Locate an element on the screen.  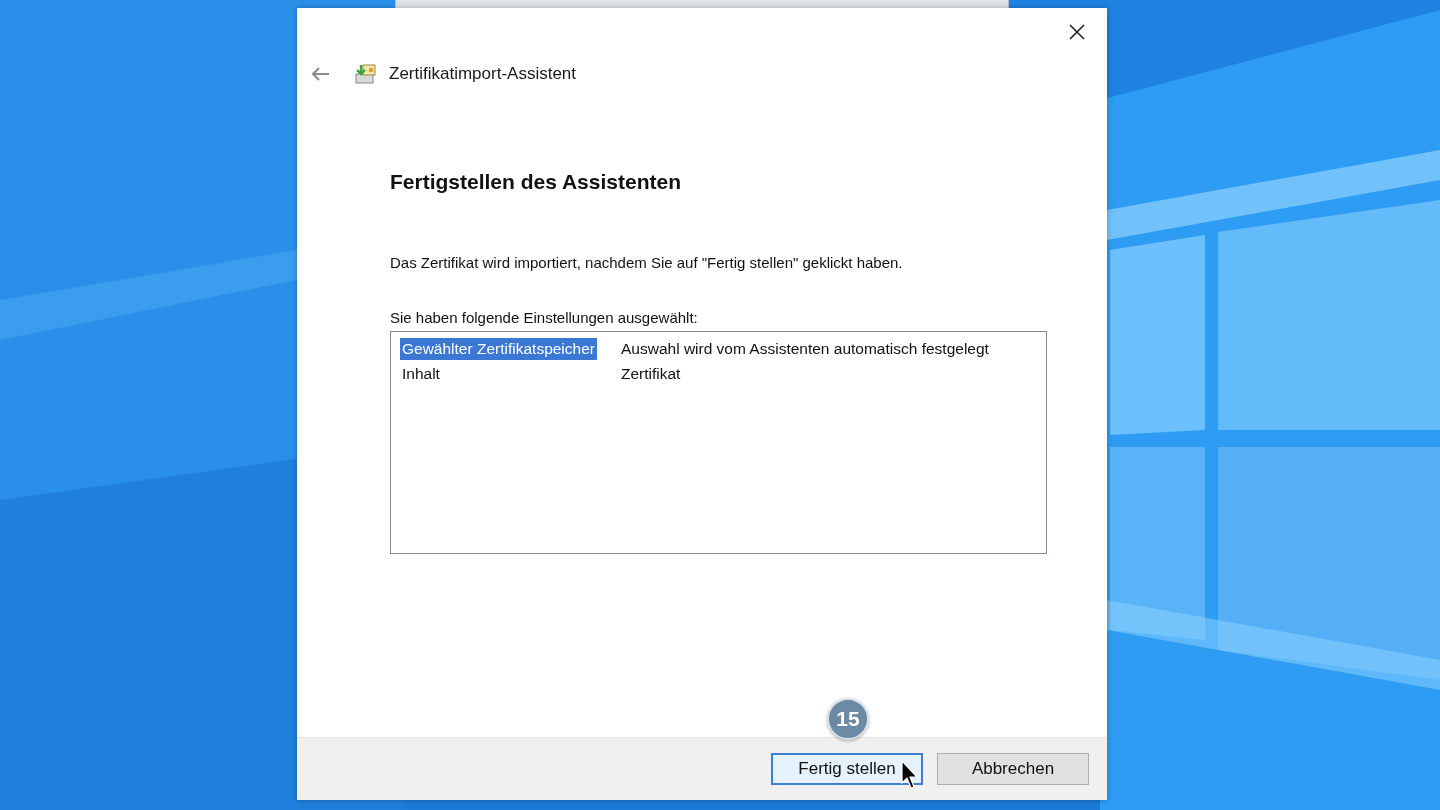
cancel-button: Abbrechen is located at coordinates (1013, 769).